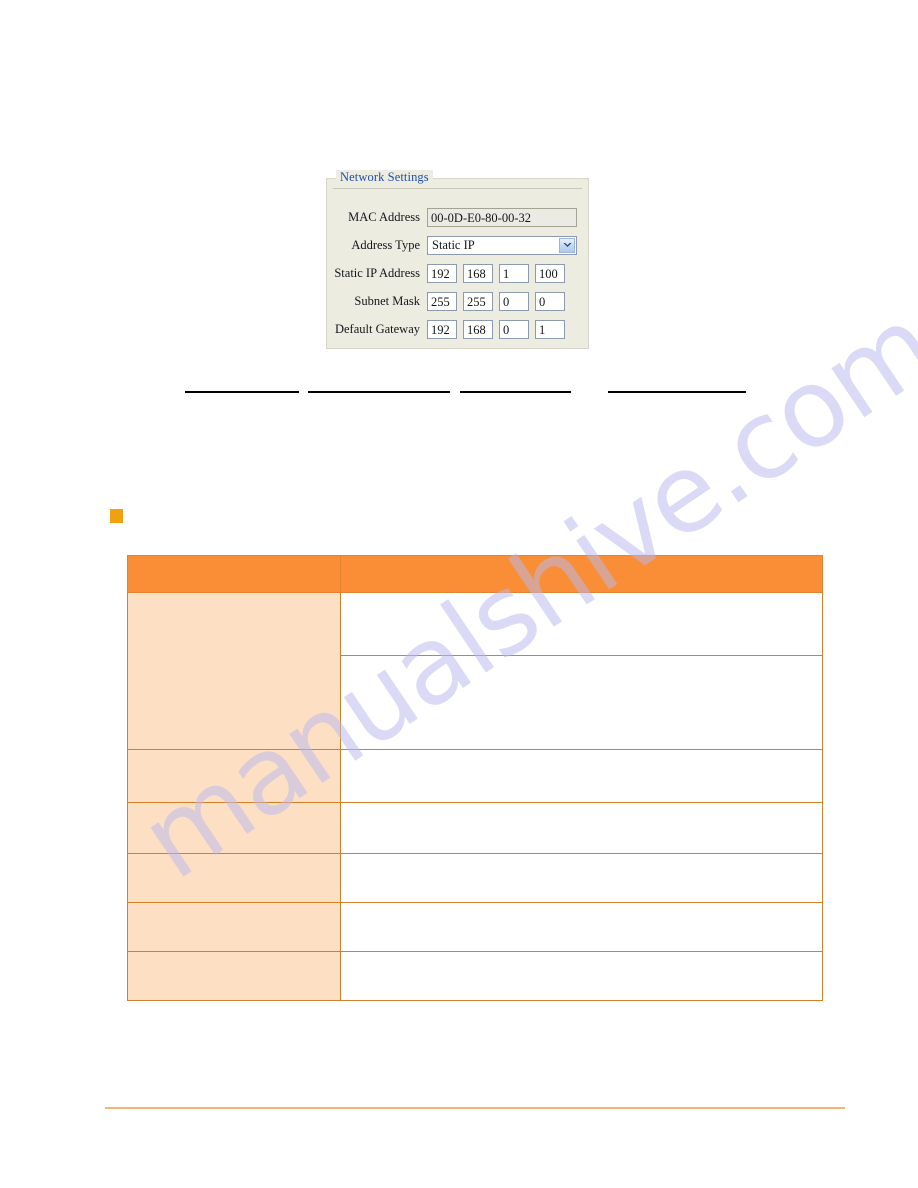 This screenshot has height=1188, width=918. What do you see at coordinates (502, 217) in the screenshot?
I see `mac-address-field: 00-0D-E0-80-00-32` at bounding box center [502, 217].